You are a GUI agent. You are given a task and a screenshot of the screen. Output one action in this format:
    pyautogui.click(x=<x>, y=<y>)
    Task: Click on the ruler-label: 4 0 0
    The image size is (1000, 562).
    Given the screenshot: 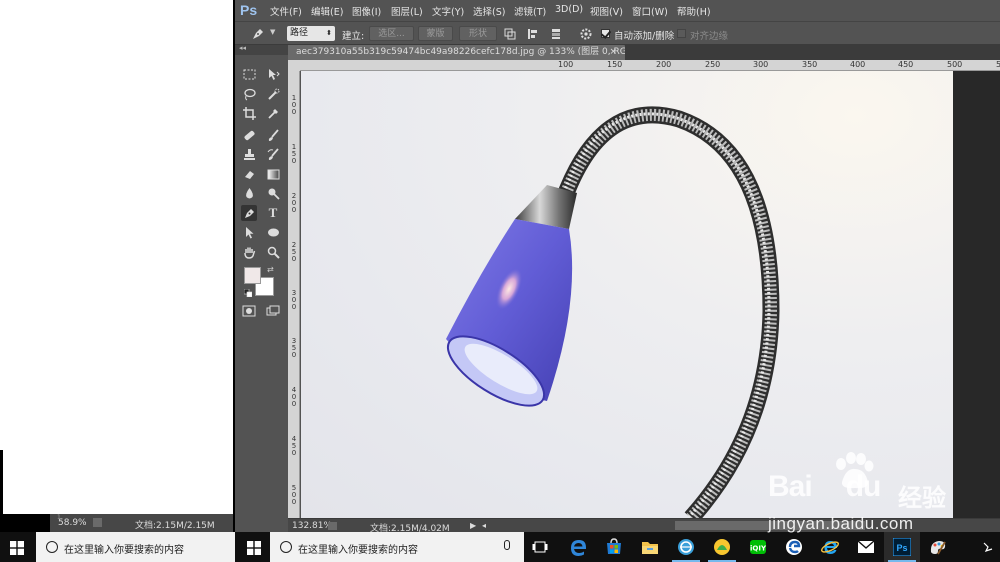 What is the action you would take?
    pyautogui.click(x=294, y=397)
    